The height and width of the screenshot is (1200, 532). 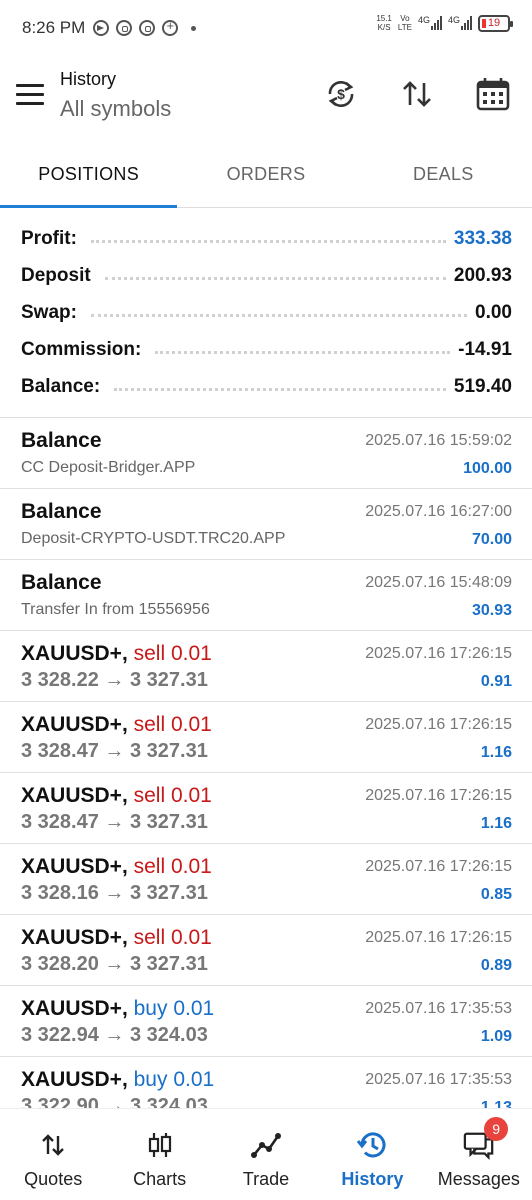 I want to click on item-amount: 30.93, so click(x=491, y=610).